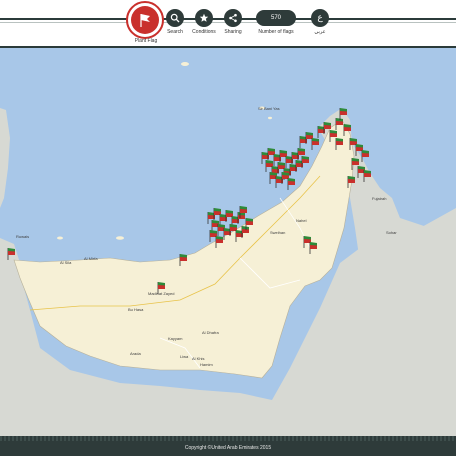 This screenshot has height=456, width=456. I want to click on flag-count-label: Number of flags, so click(276, 32).